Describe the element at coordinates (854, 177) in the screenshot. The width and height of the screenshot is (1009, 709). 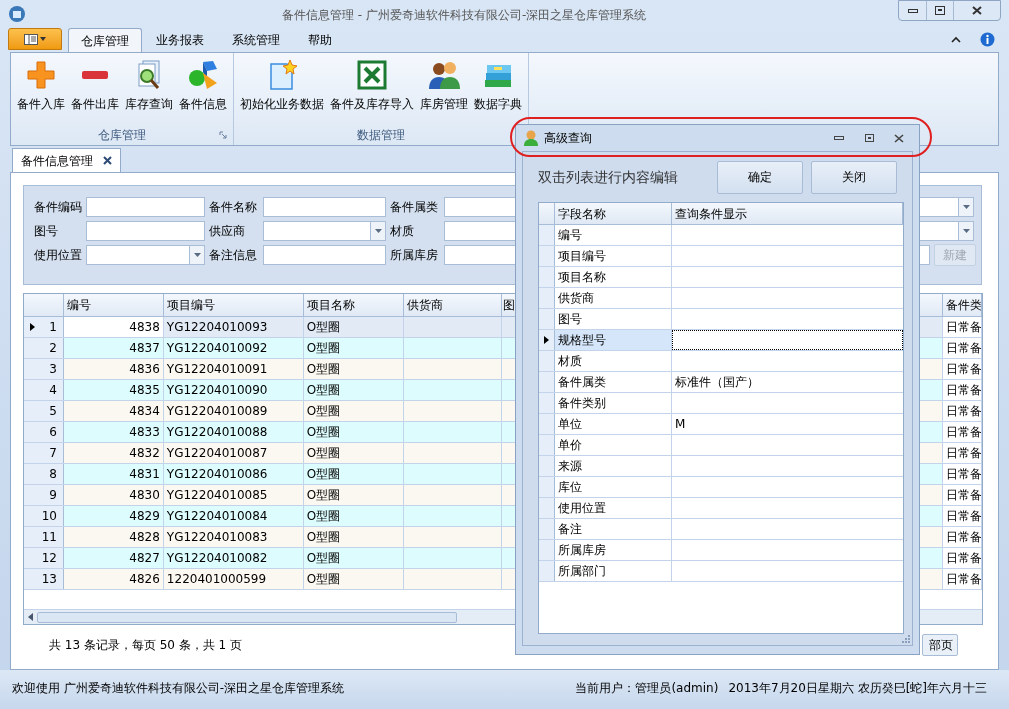
I see `dialog-button: 关闭` at that location.